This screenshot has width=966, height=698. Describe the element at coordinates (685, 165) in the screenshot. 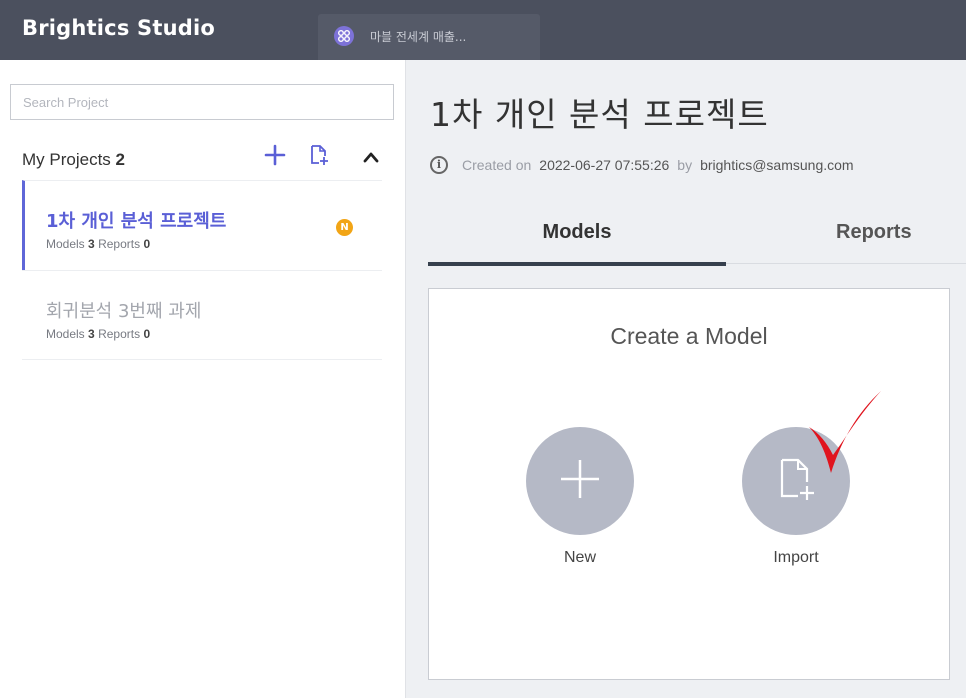

I see `by-label: by` at that location.